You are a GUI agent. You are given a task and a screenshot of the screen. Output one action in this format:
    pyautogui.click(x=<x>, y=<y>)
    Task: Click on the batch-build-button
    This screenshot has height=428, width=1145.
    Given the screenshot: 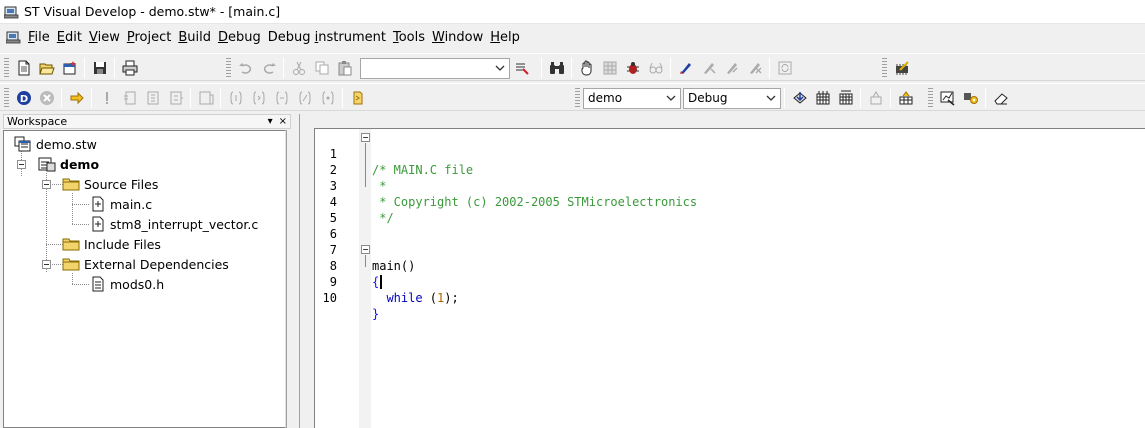 What is the action you would take?
    pyautogui.click(x=905, y=98)
    